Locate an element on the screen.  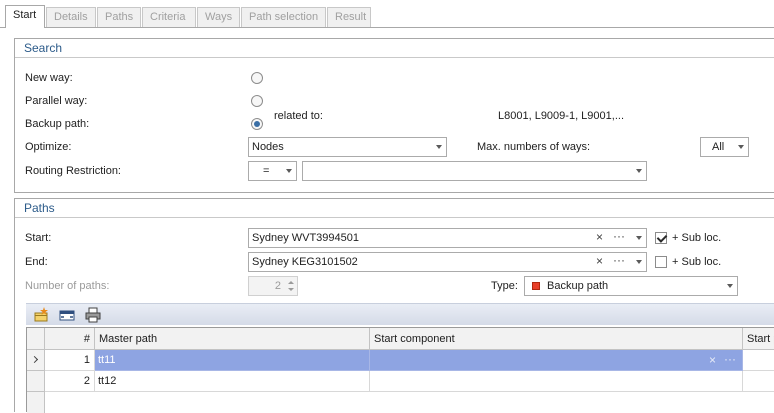
start-location-value: Sydney WVT3994501 is located at coordinates (306, 238).